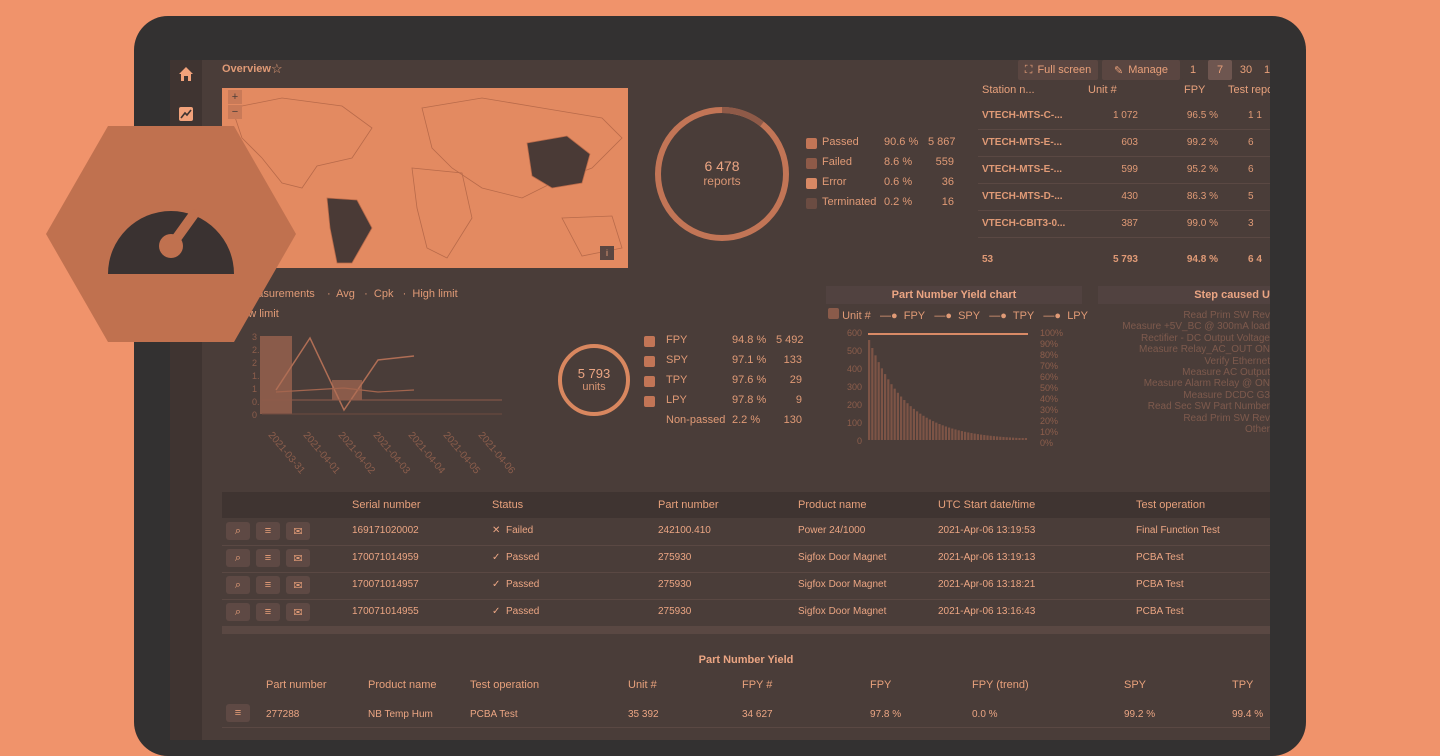  I want to click on fullscreen-button: ⛶ Full screen, so click(1058, 70).